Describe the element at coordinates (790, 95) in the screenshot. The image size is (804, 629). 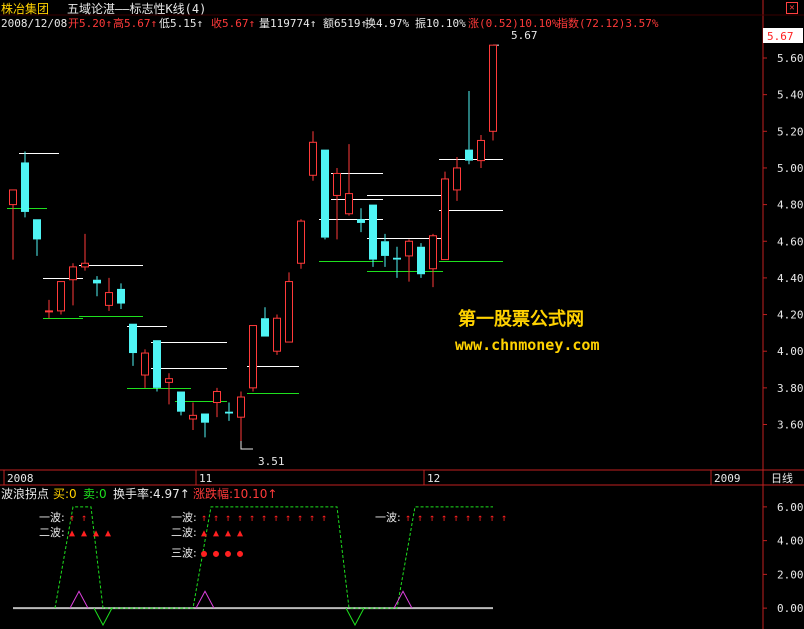
I see `price-tick-label: 5.40` at that location.